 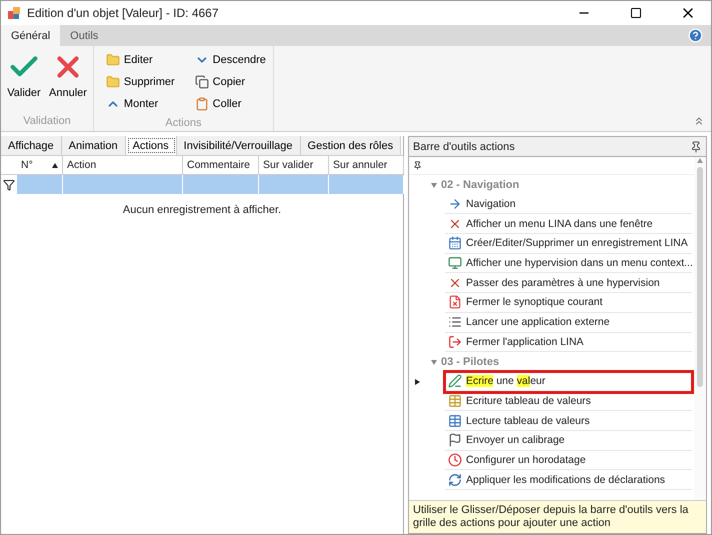 What do you see at coordinates (568, 244) in the screenshot?
I see `action-item: Créer/Editer/Supprimer un enregistrement LINA` at bounding box center [568, 244].